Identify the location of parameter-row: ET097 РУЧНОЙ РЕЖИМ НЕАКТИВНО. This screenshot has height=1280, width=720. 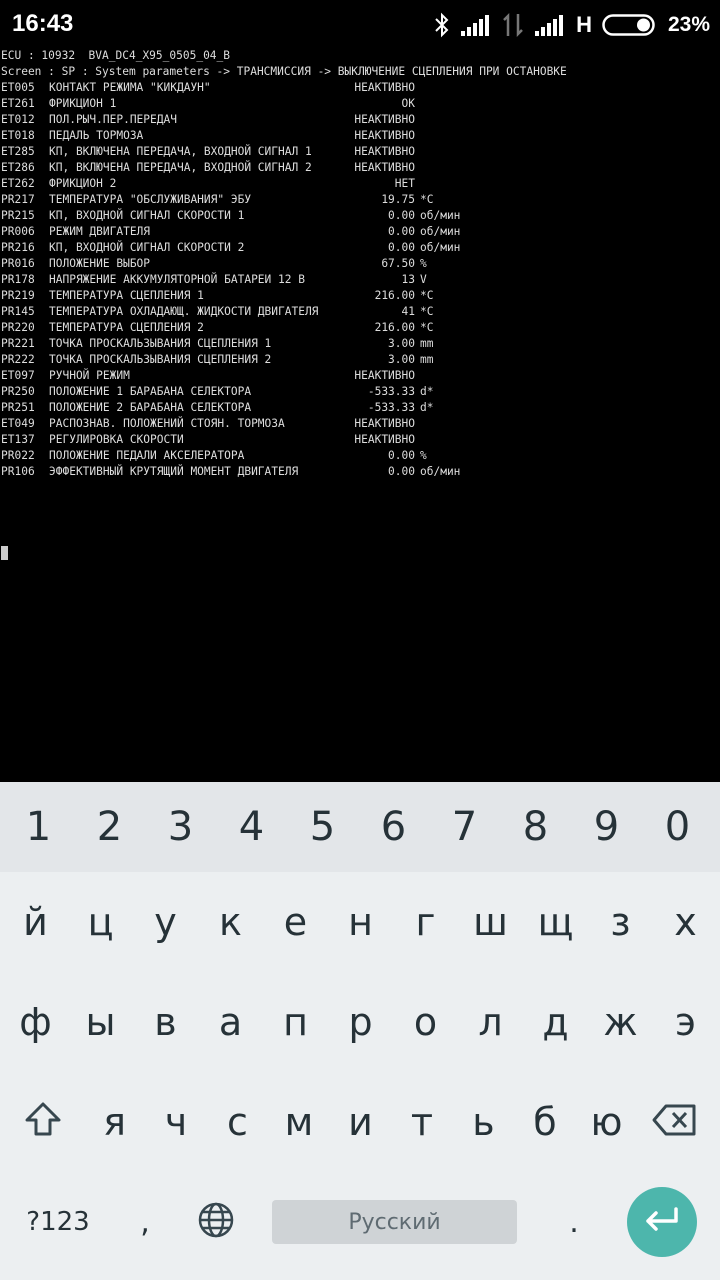
(360, 376).